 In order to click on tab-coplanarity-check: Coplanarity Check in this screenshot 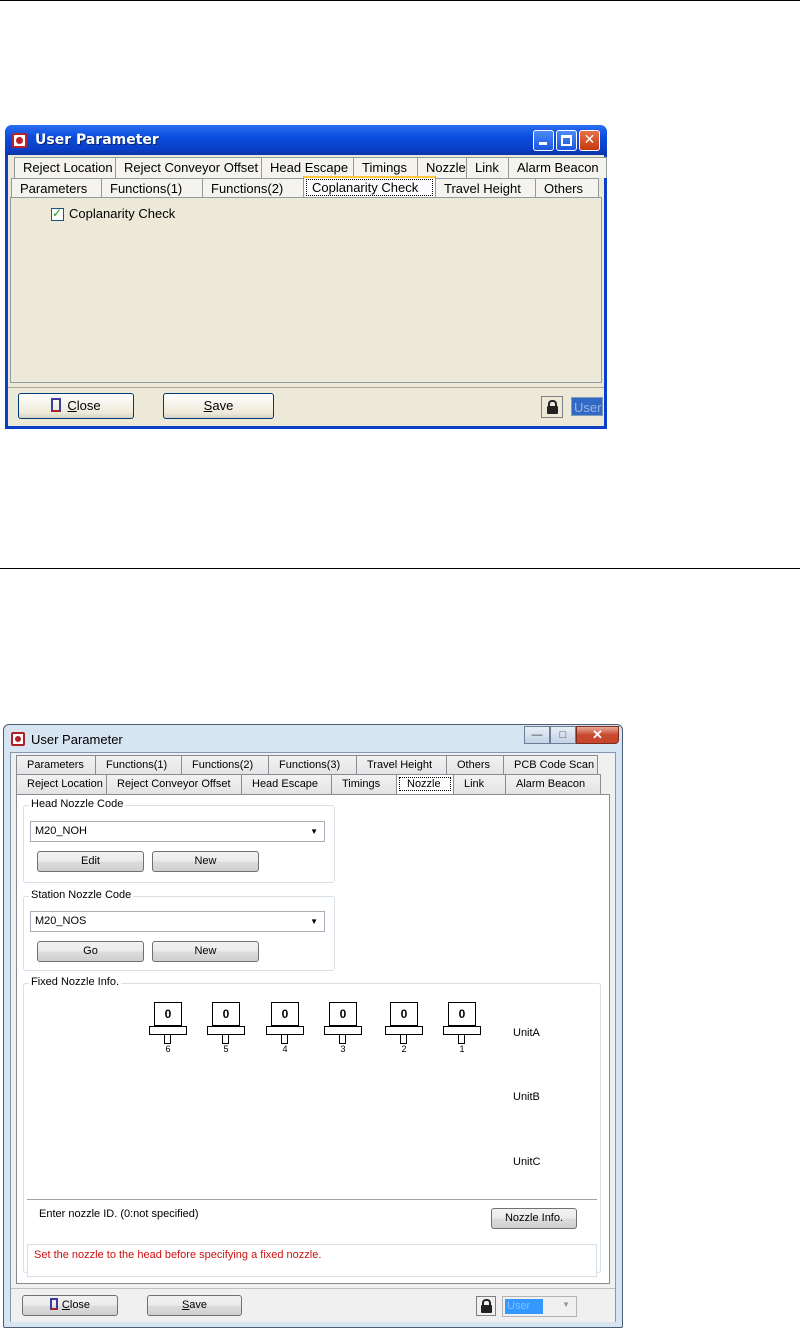, I will do `click(369, 187)`.